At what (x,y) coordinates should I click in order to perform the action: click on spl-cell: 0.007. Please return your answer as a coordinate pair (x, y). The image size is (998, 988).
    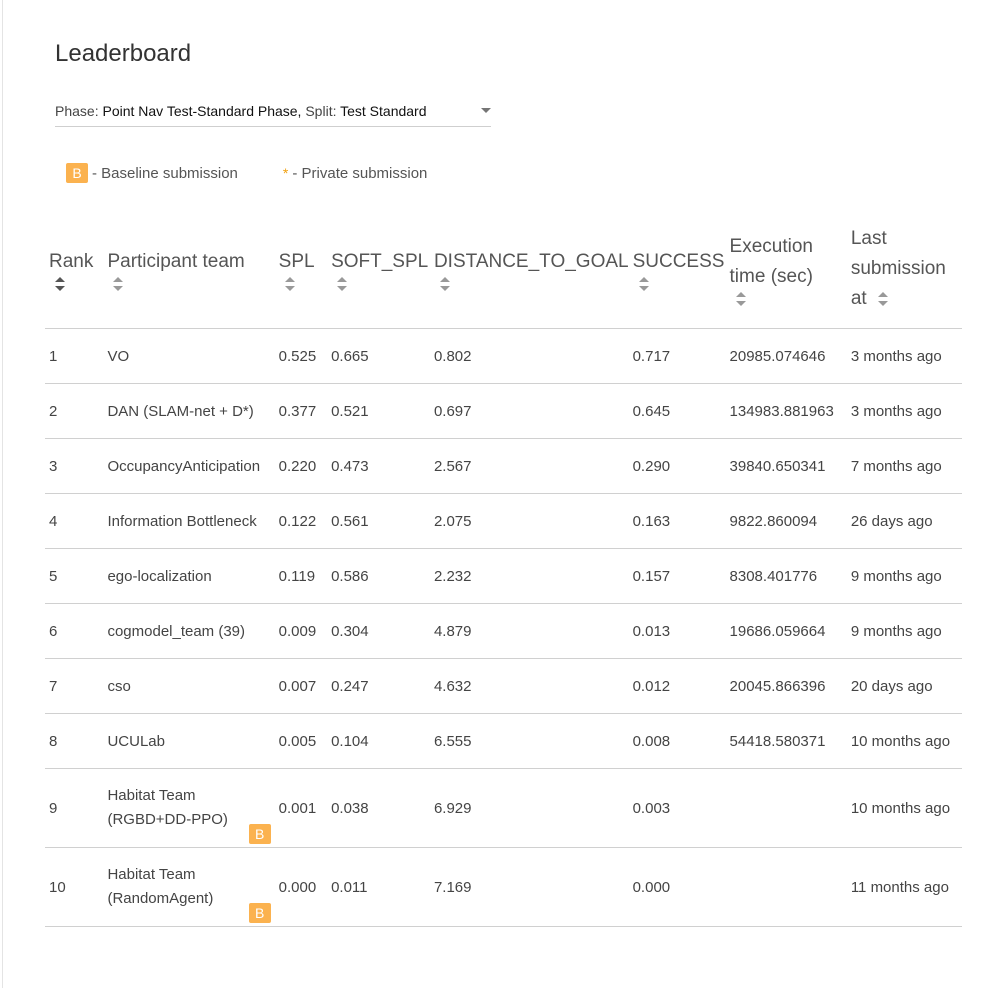
    Looking at the image, I should click on (301, 686).